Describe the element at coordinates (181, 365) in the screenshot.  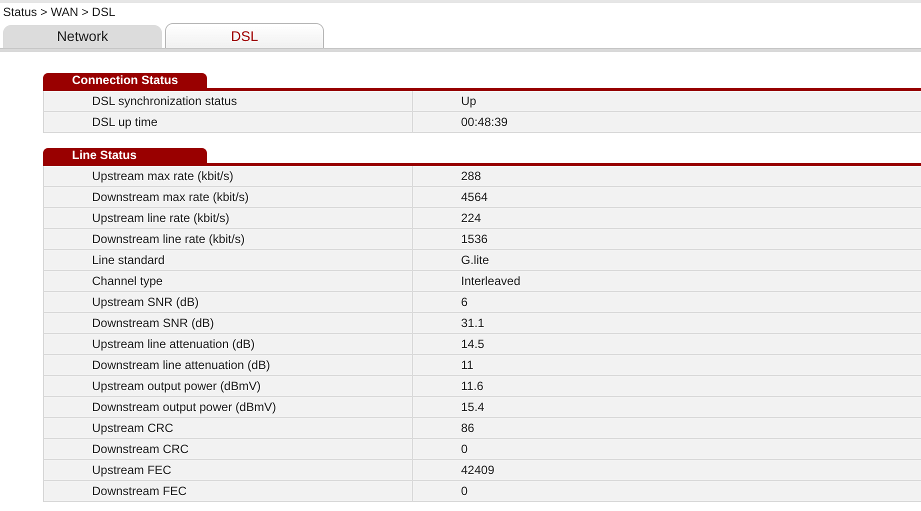
I see `row-label: Downstream line attenuation (dB)` at that location.